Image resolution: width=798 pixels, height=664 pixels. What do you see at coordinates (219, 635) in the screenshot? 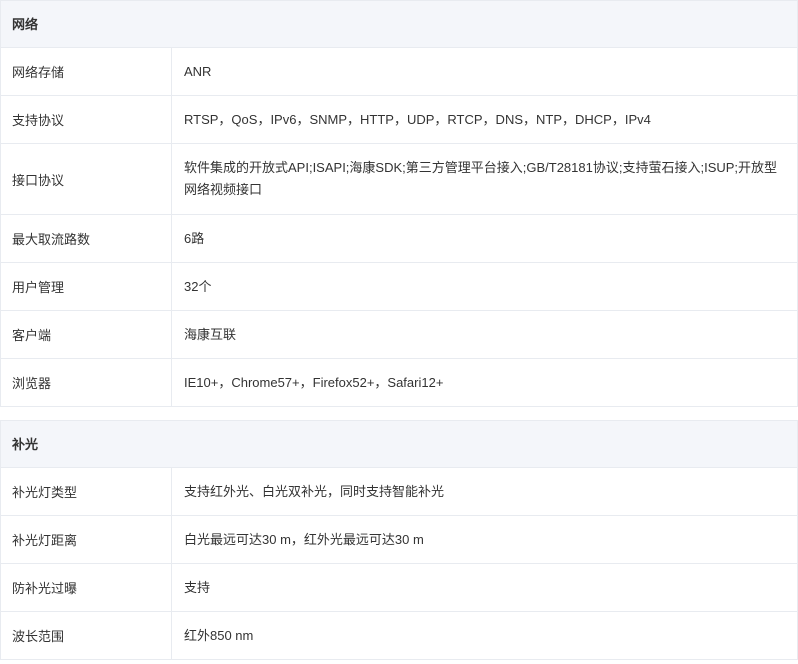
I see `row-value: 红外850 nm` at bounding box center [219, 635].